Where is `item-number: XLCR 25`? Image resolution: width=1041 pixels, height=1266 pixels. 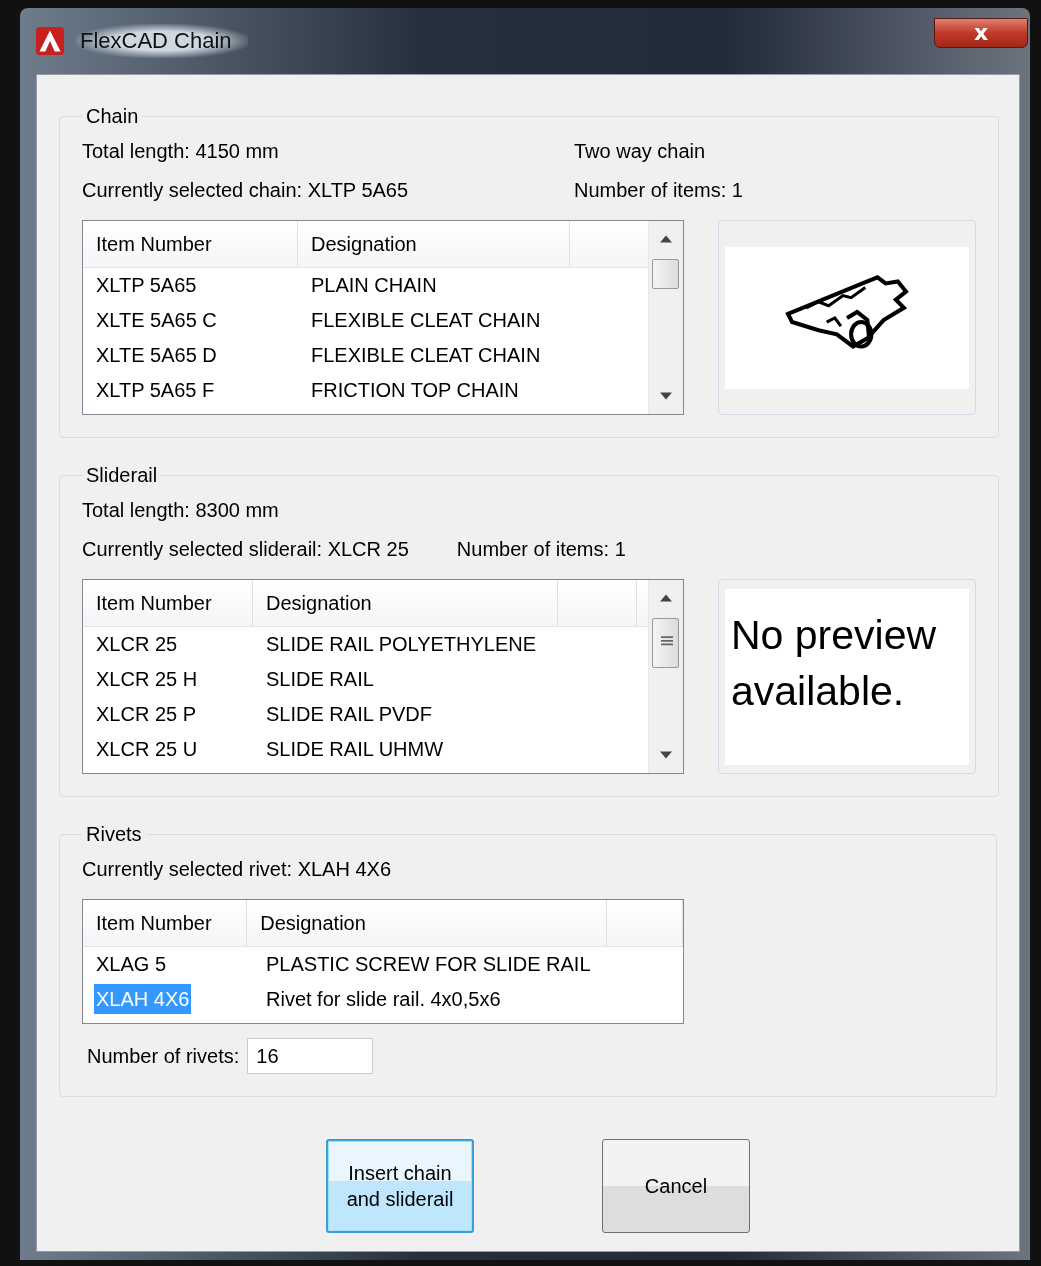 item-number: XLCR 25 is located at coordinates (137, 644).